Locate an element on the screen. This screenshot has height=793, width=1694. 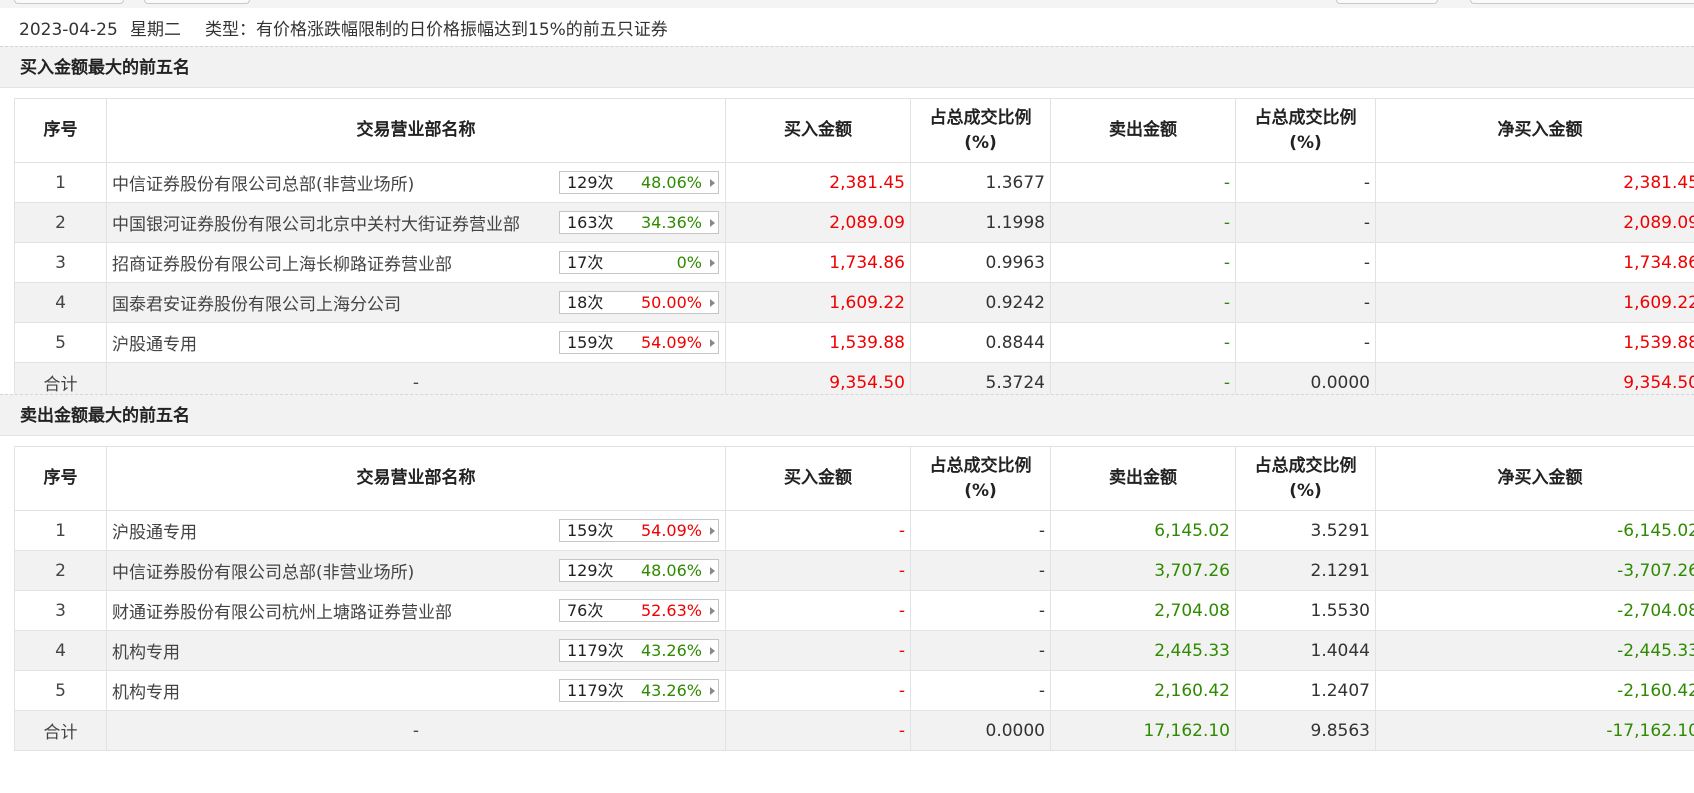
branch-stats-badge: 18次 50.00% is located at coordinates (639, 302).